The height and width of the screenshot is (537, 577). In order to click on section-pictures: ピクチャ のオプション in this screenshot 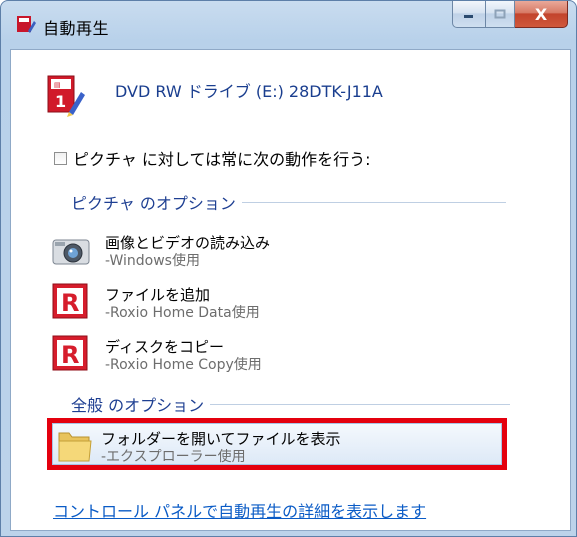, I will do `click(288, 202)`.